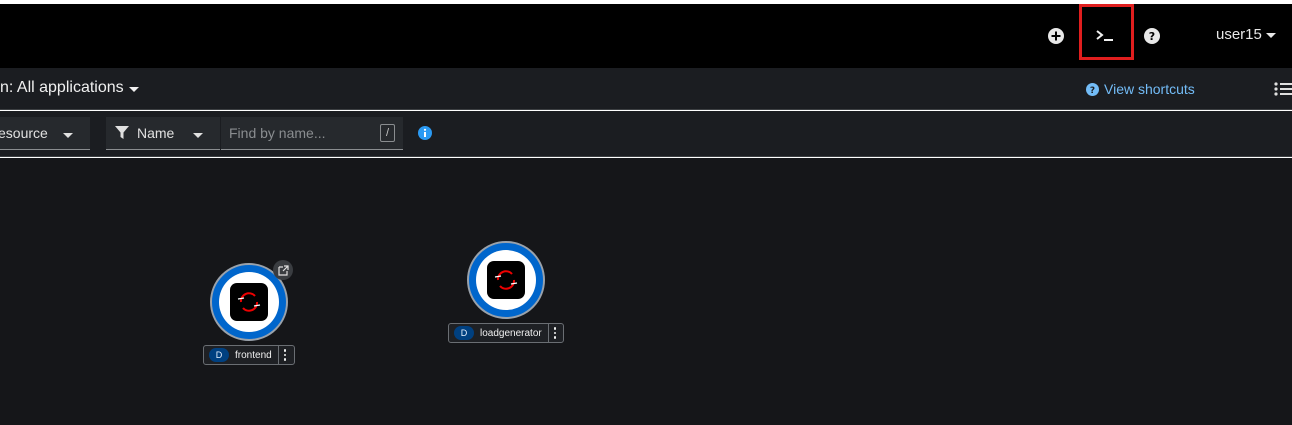 Image resolution: width=1292 pixels, height=425 pixels. I want to click on resource-filter-label: esource, so click(24, 133).